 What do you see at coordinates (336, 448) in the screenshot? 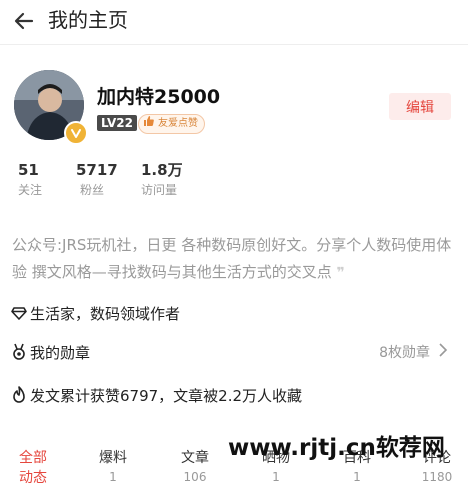
I see `site-watermark: www.rjtj.cn软荐网` at bounding box center [336, 448].